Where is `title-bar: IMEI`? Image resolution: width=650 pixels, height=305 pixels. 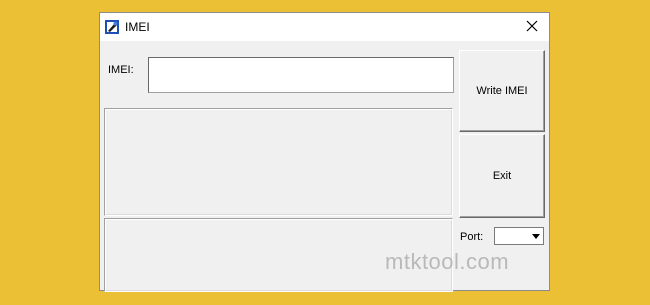
title-bar: IMEI is located at coordinates (324, 27).